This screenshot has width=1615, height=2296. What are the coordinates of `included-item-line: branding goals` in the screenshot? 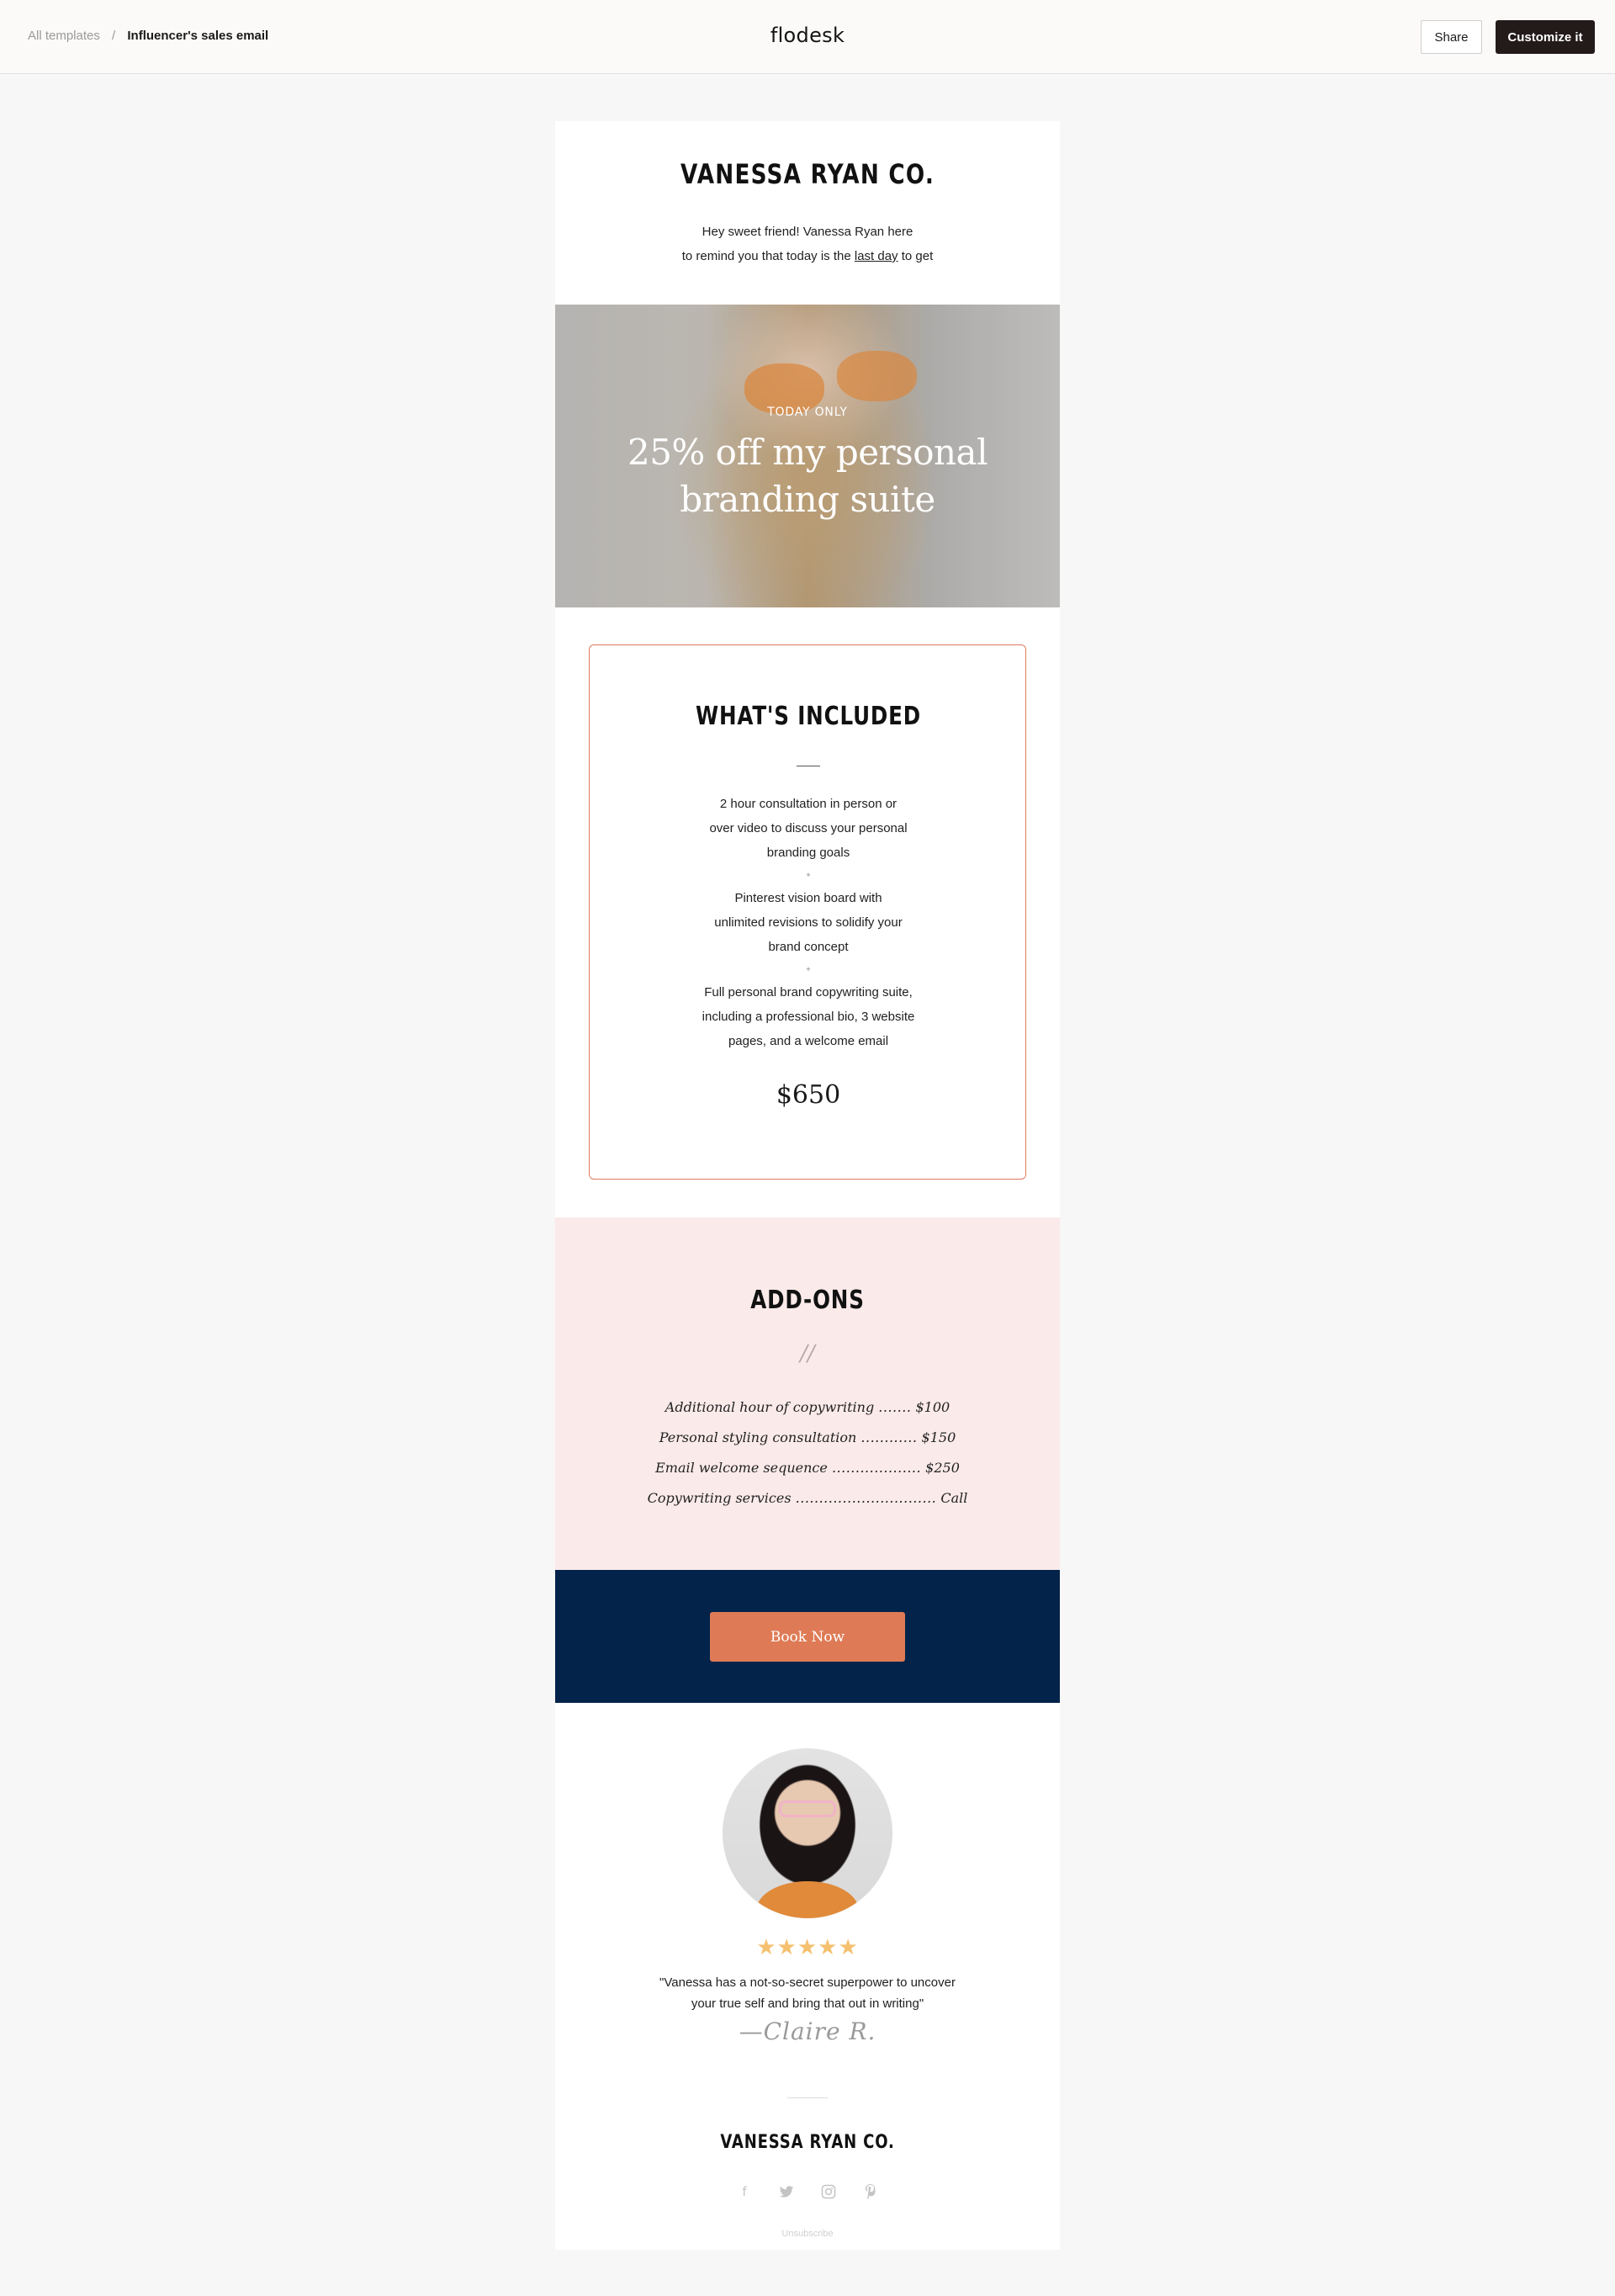 It's located at (808, 853).